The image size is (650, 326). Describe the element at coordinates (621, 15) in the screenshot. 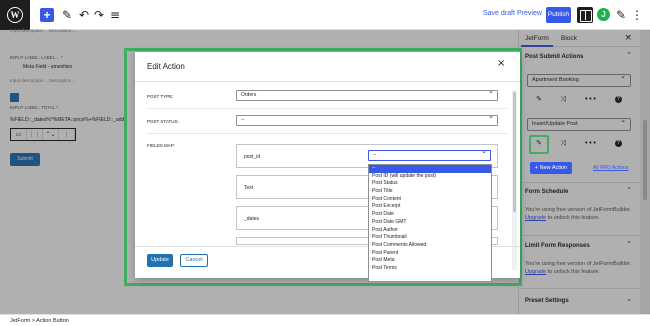

I see `edit-mode-icon: ✎` at that location.